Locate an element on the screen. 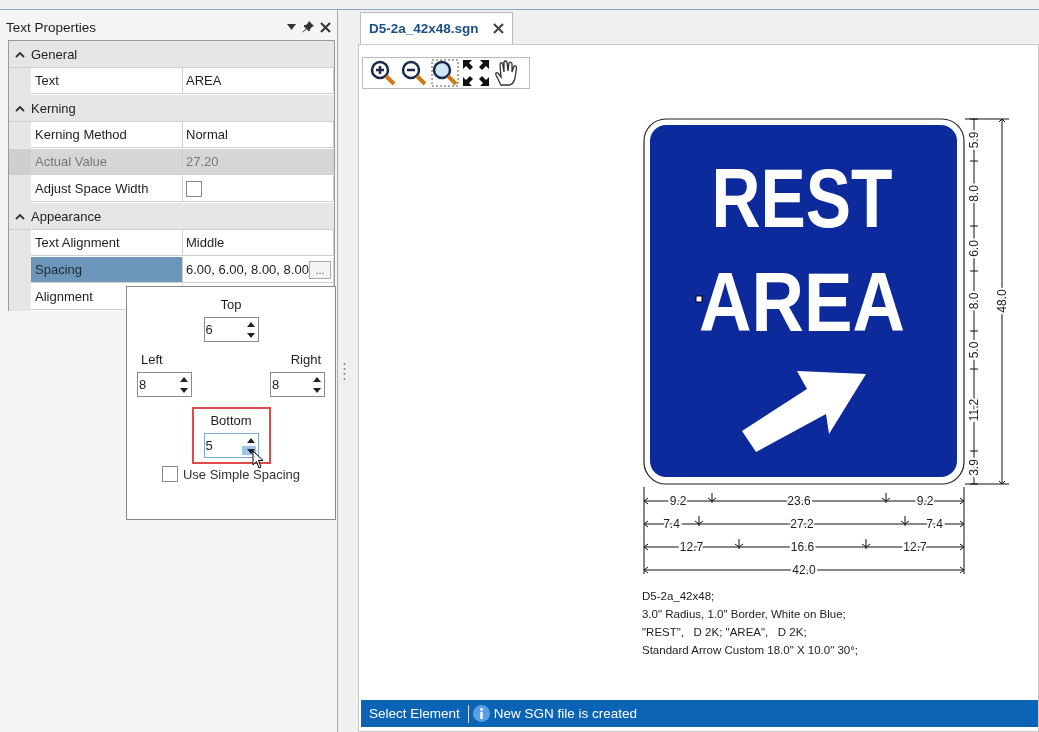 Image resolution: width=1039 pixels, height=732 pixels. dimension-label: 5.0 is located at coordinates (974, 350).